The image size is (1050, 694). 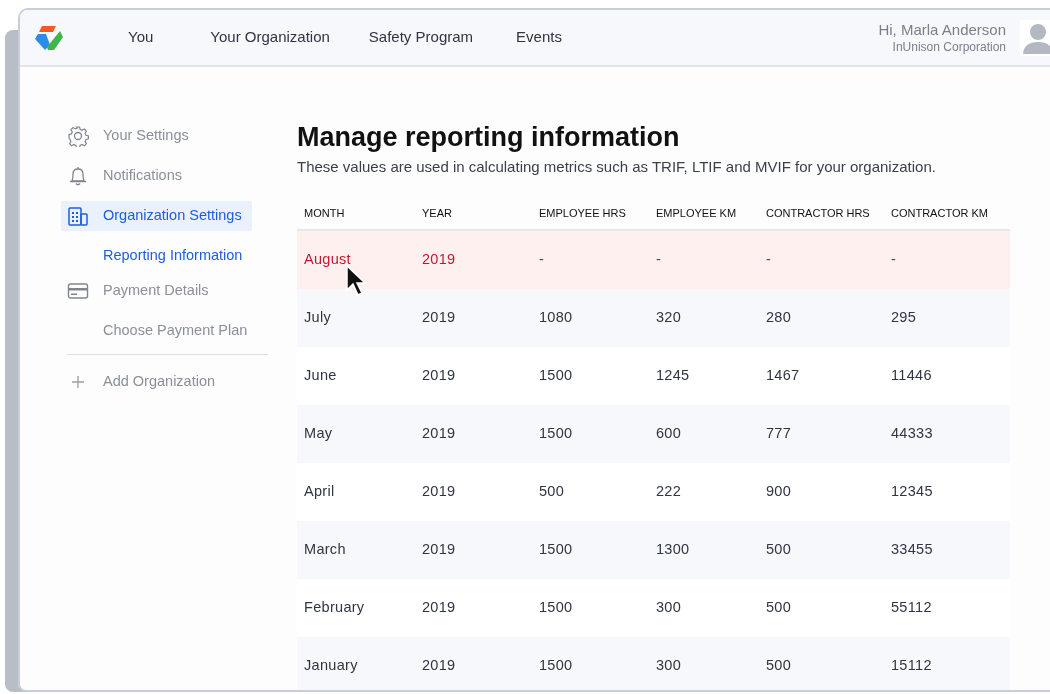 What do you see at coordinates (653, 663) in the screenshot?
I see `table-row: January 2019 1500 300 500 15112` at bounding box center [653, 663].